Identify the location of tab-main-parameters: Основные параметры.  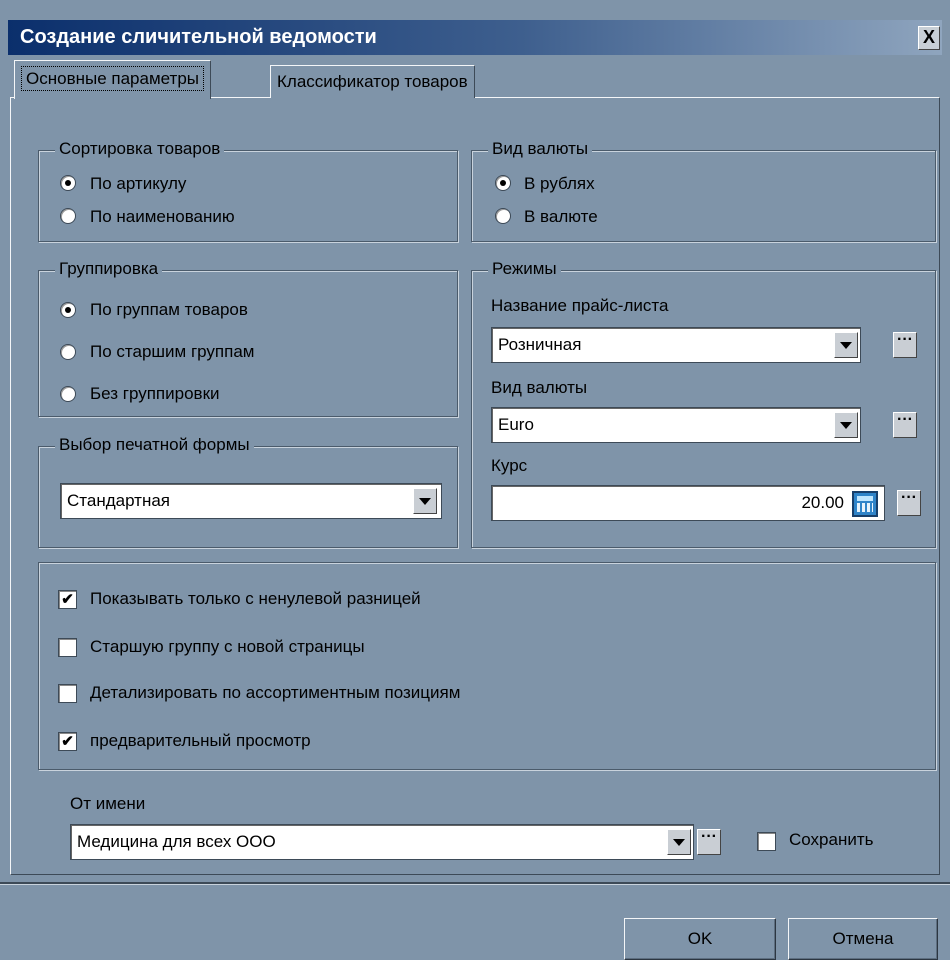
(112, 79).